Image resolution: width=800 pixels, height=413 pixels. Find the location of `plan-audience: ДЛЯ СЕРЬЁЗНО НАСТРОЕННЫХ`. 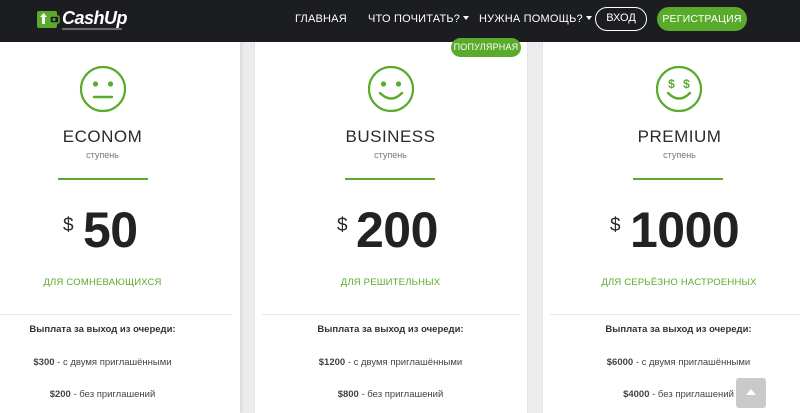

plan-audience: ДЛЯ СЕРЬЁЗНО НАСТРОЕННЫХ is located at coordinates (679, 282).